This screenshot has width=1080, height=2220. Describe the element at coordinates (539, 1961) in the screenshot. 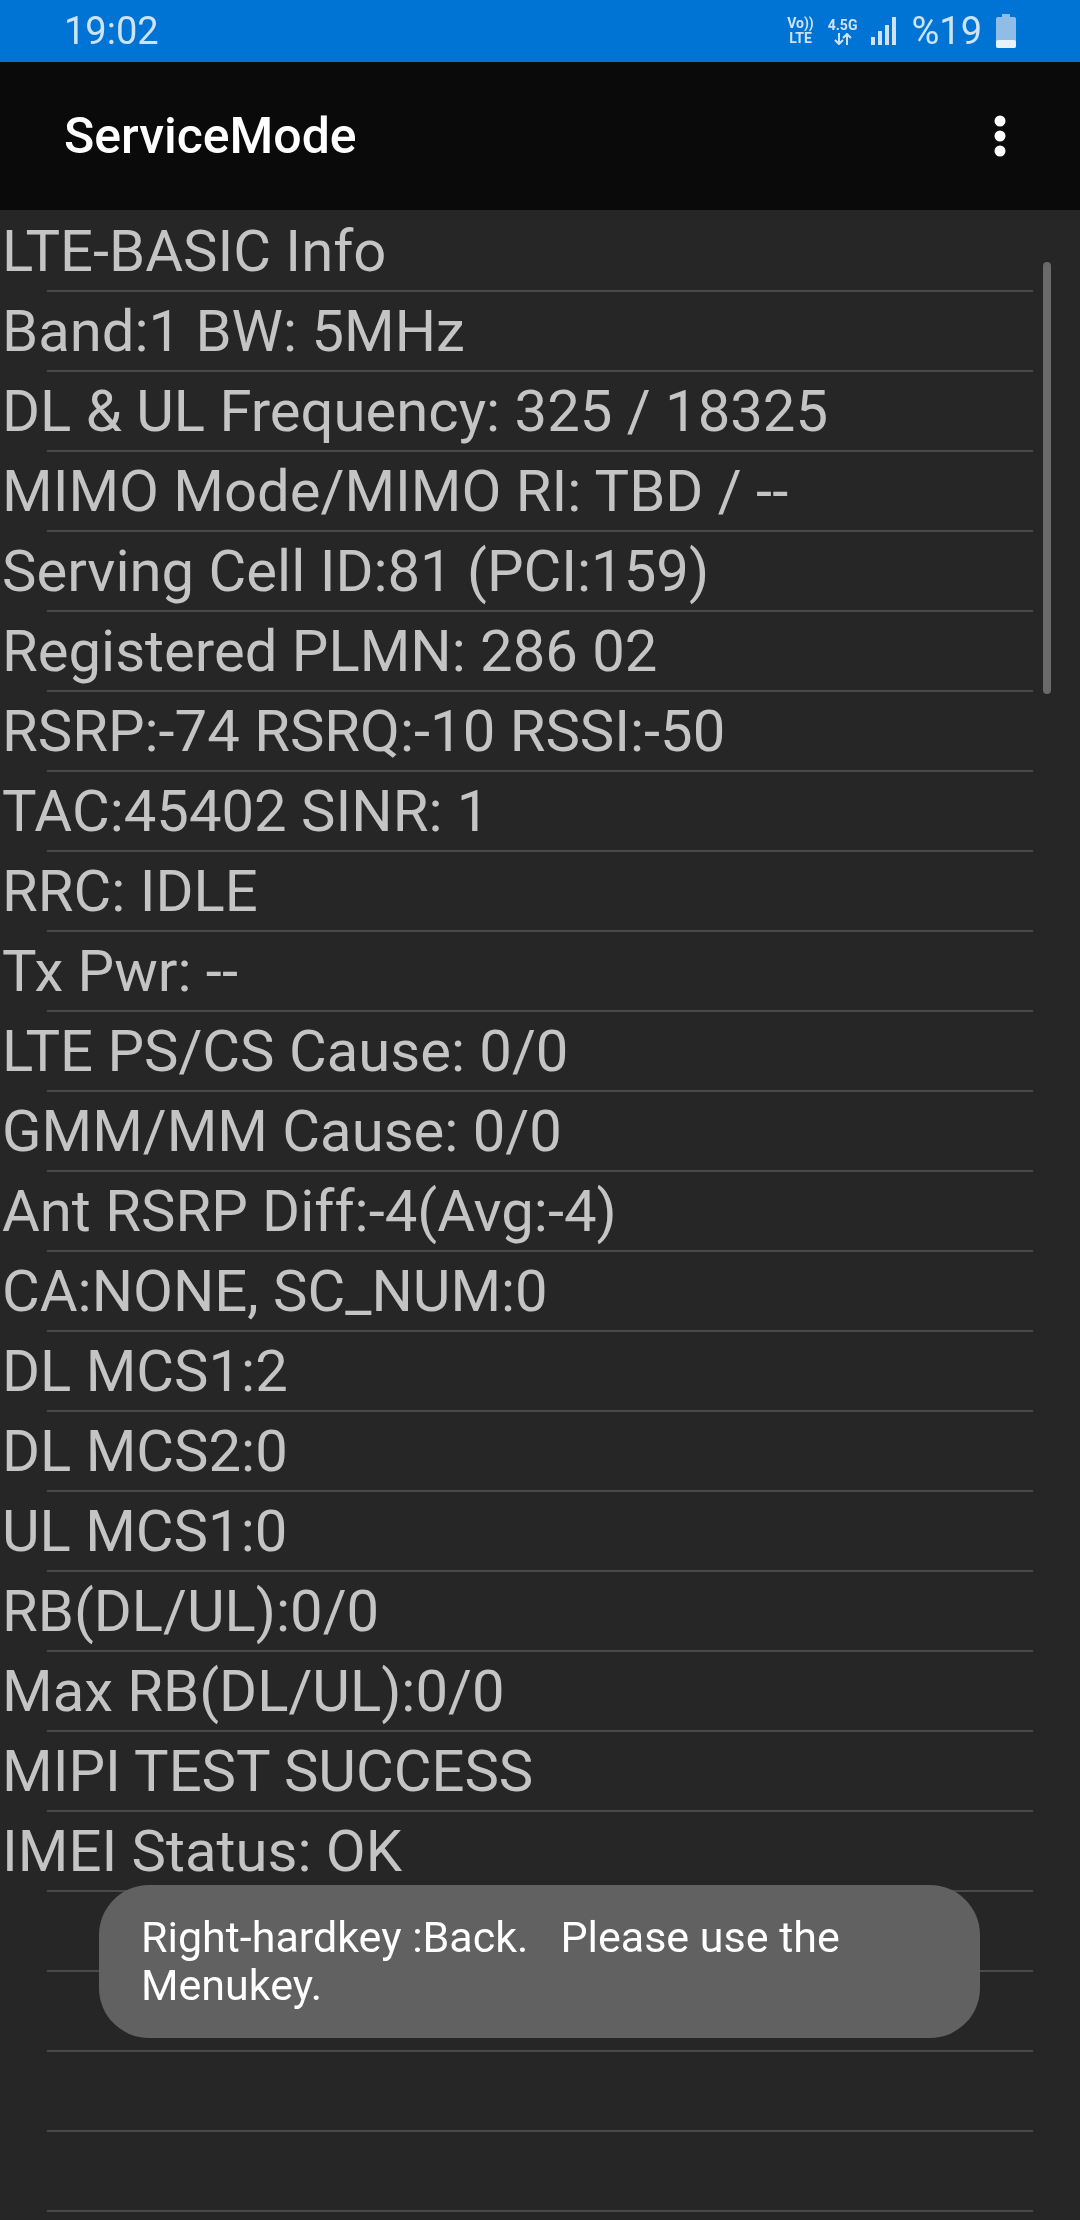

I see `toast-message: Right-hardkey :Back. Please use the Menukey.` at that location.